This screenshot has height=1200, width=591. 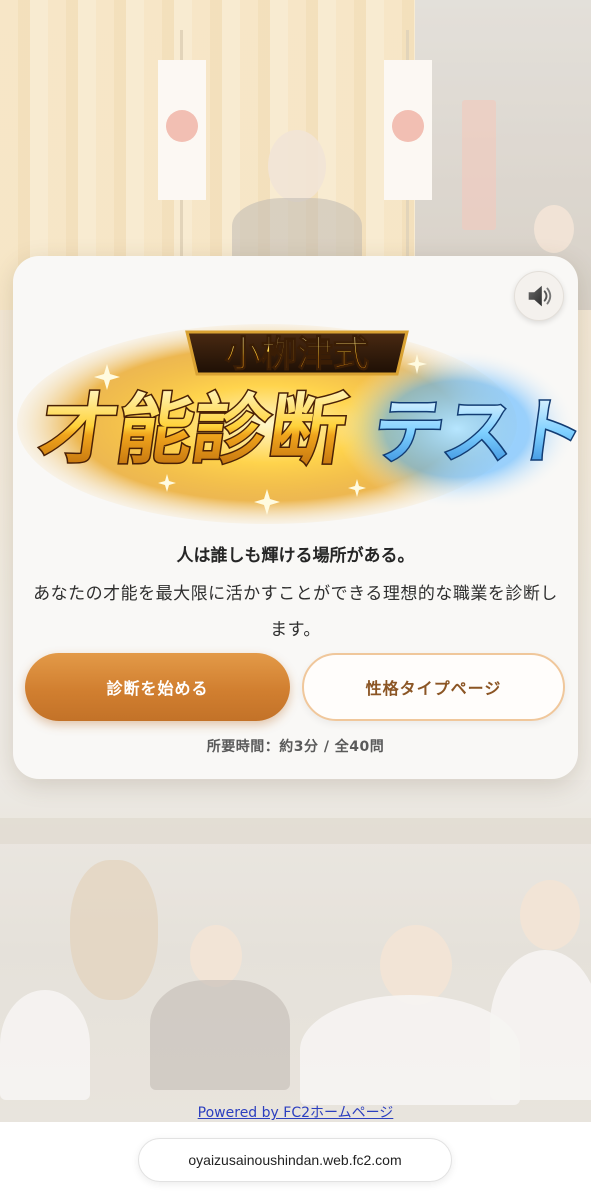 I want to click on personality-types-button: 性格タイプページ, so click(x=433, y=687).